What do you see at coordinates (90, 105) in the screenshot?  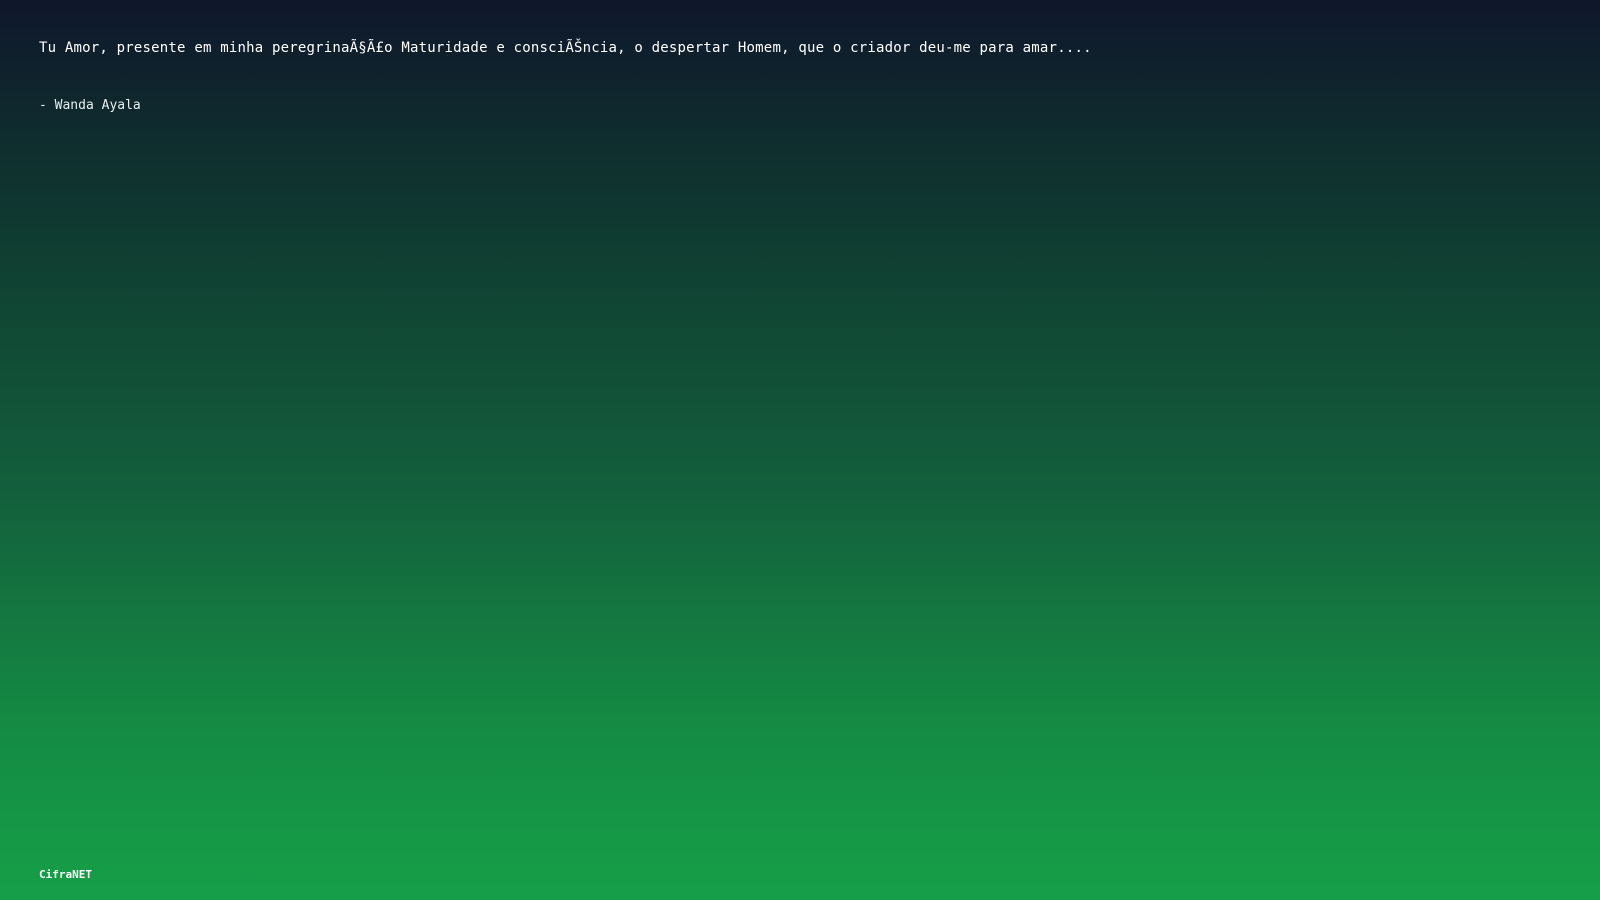 I see `quote-author: - Wanda Ayala` at bounding box center [90, 105].